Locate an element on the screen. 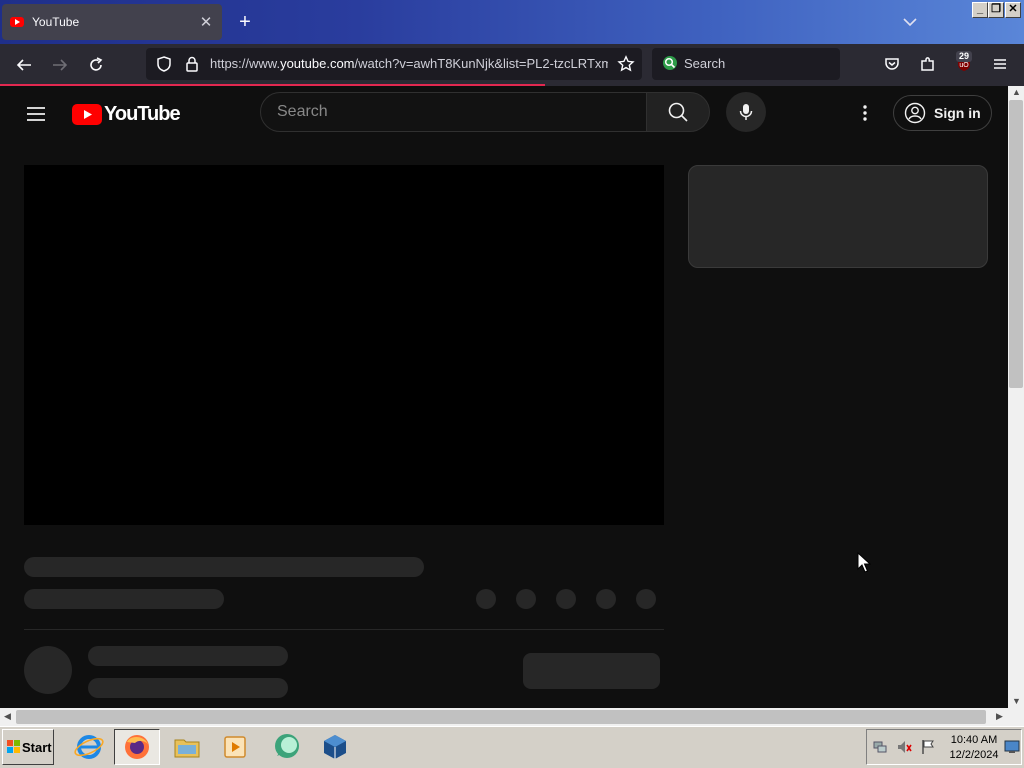 The image size is (1024, 768). tab-youtube: YouTube ✕ is located at coordinates (112, 22).